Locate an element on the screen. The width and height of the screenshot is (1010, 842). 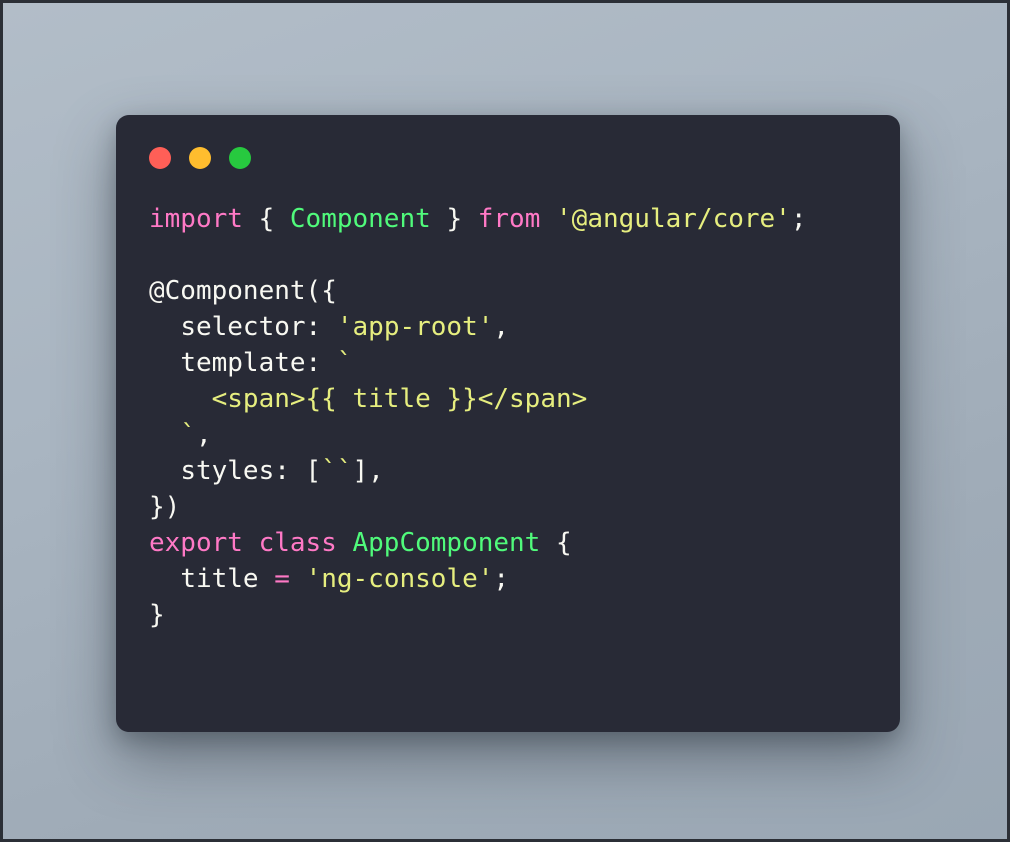
code-line: } is located at coordinates (157, 615).